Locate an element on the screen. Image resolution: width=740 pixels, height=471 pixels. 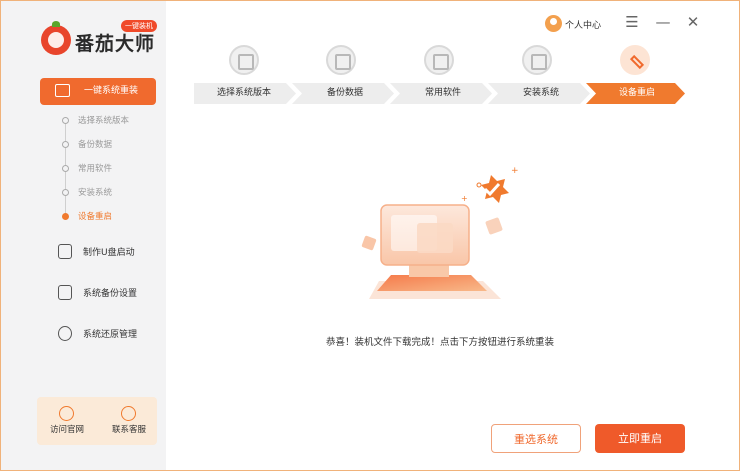
progress-step-current: 设备重启 is located at coordinates (637, 93).